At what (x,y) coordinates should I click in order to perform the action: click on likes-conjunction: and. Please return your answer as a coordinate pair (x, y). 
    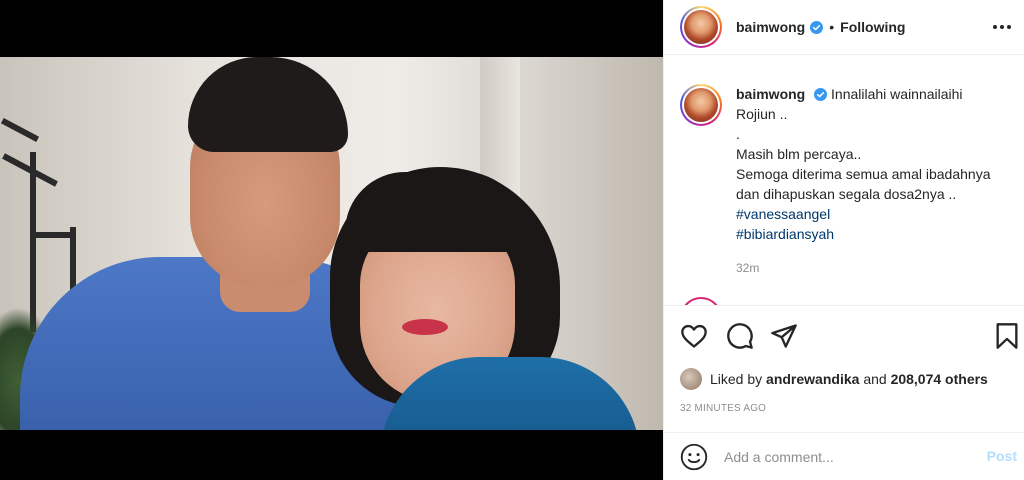
    Looking at the image, I should click on (875, 379).